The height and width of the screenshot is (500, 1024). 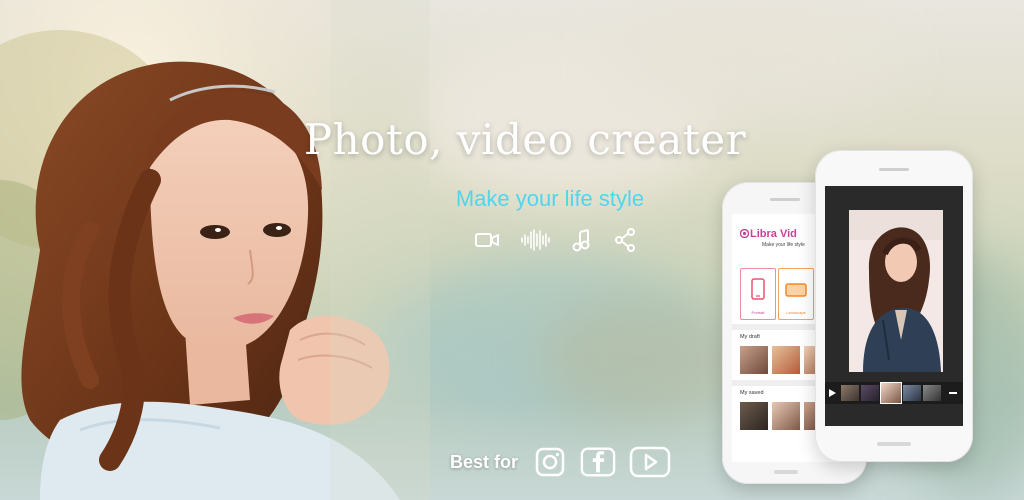 What do you see at coordinates (535, 240) in the screenshot?
I see `audio-waveform-icon` at bounding box center [535, 240].